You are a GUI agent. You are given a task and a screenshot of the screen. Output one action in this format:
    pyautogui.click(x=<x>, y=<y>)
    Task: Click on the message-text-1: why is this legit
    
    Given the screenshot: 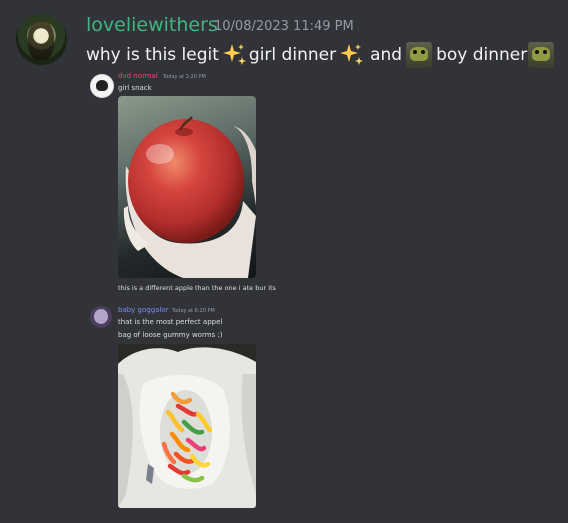 What is the action you would take?
    pyautogui.click(x=152, y=55)
    